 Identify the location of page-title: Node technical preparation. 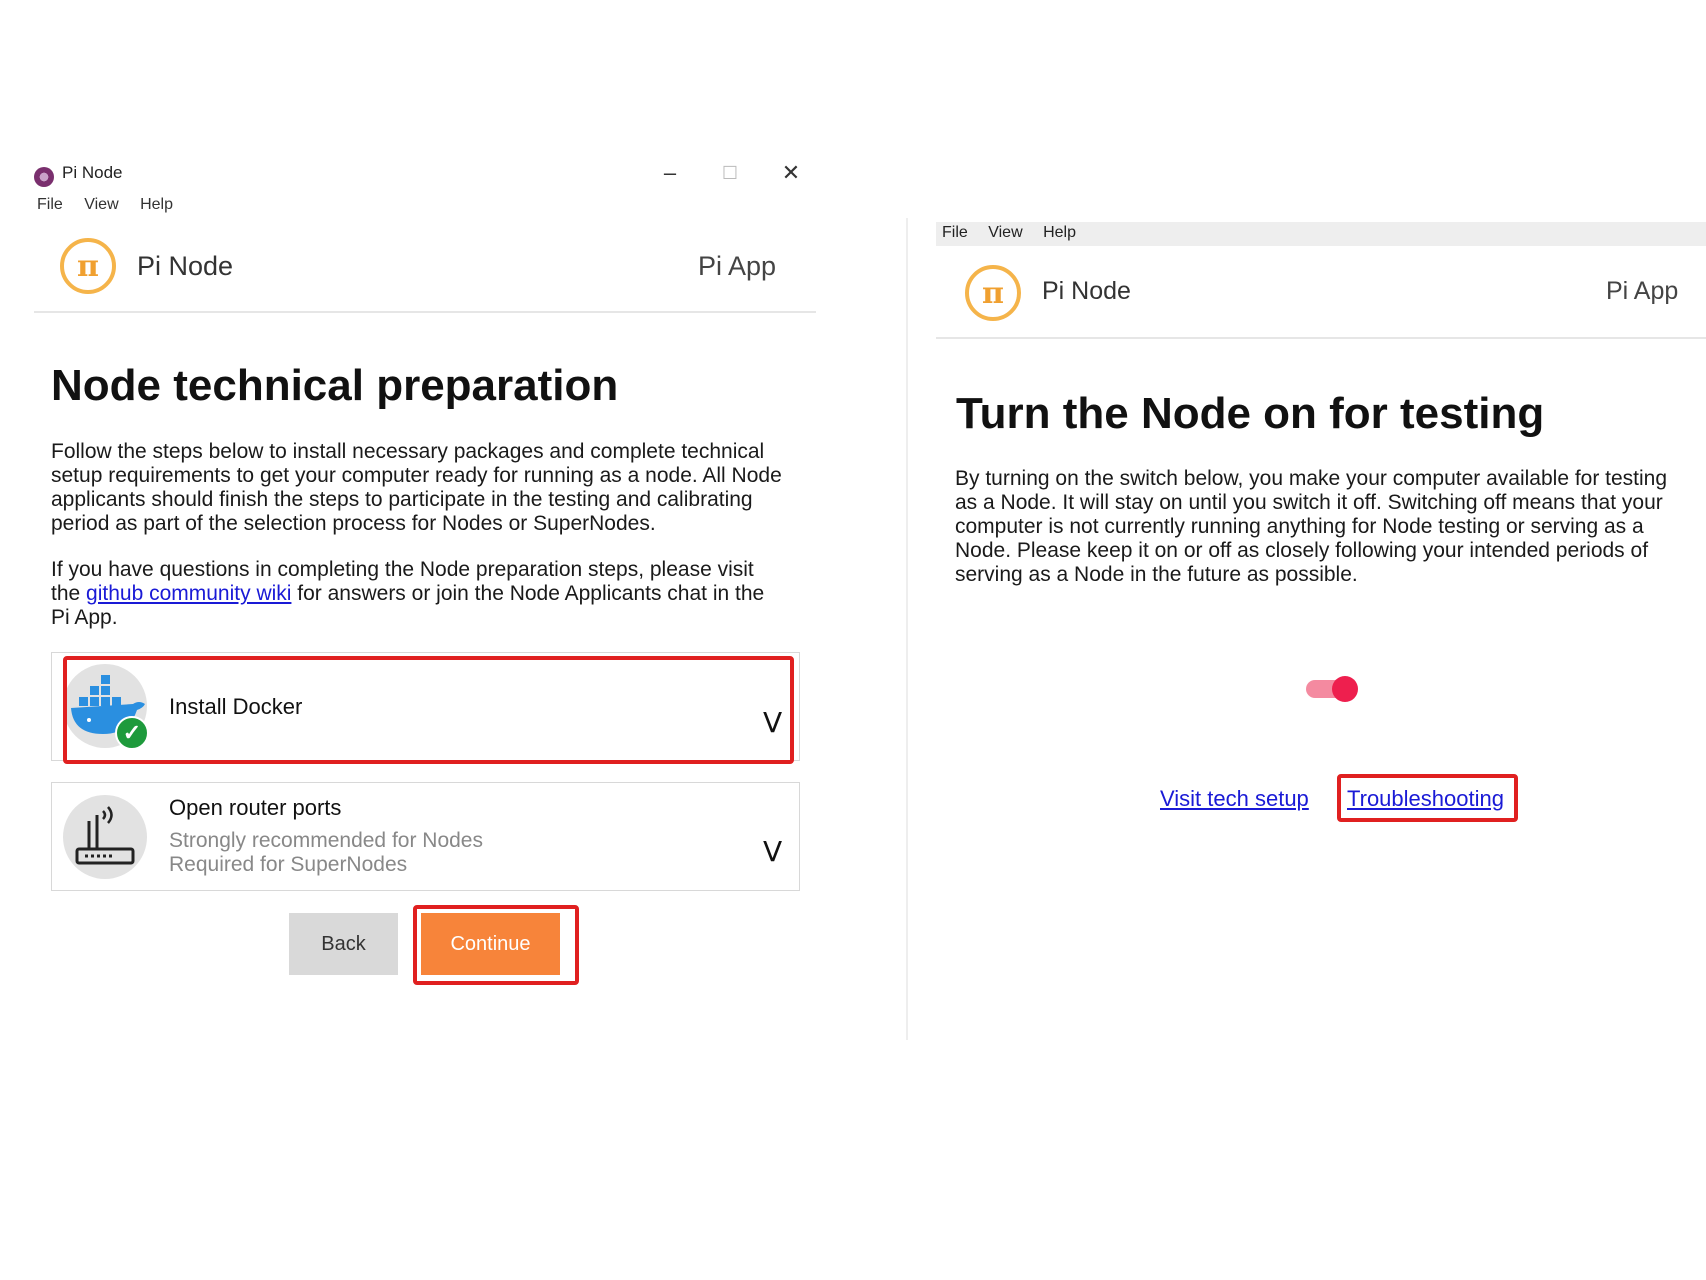
(335, 385).